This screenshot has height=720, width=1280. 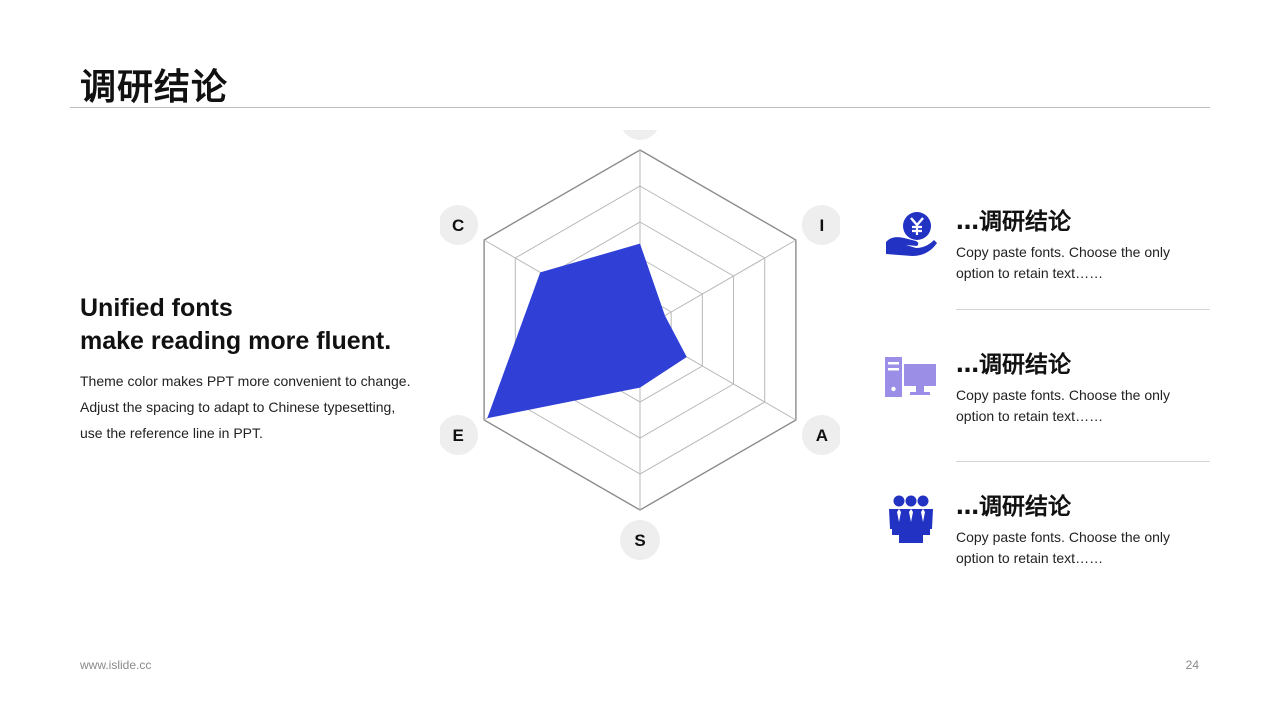 I want to click on hand-money-icon, so click(x=911, y=234).